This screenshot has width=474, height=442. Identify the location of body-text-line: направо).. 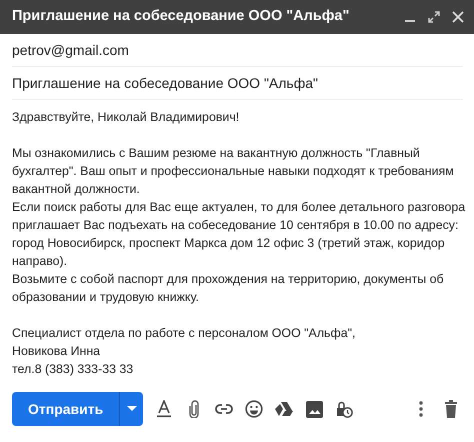
(40, 261).